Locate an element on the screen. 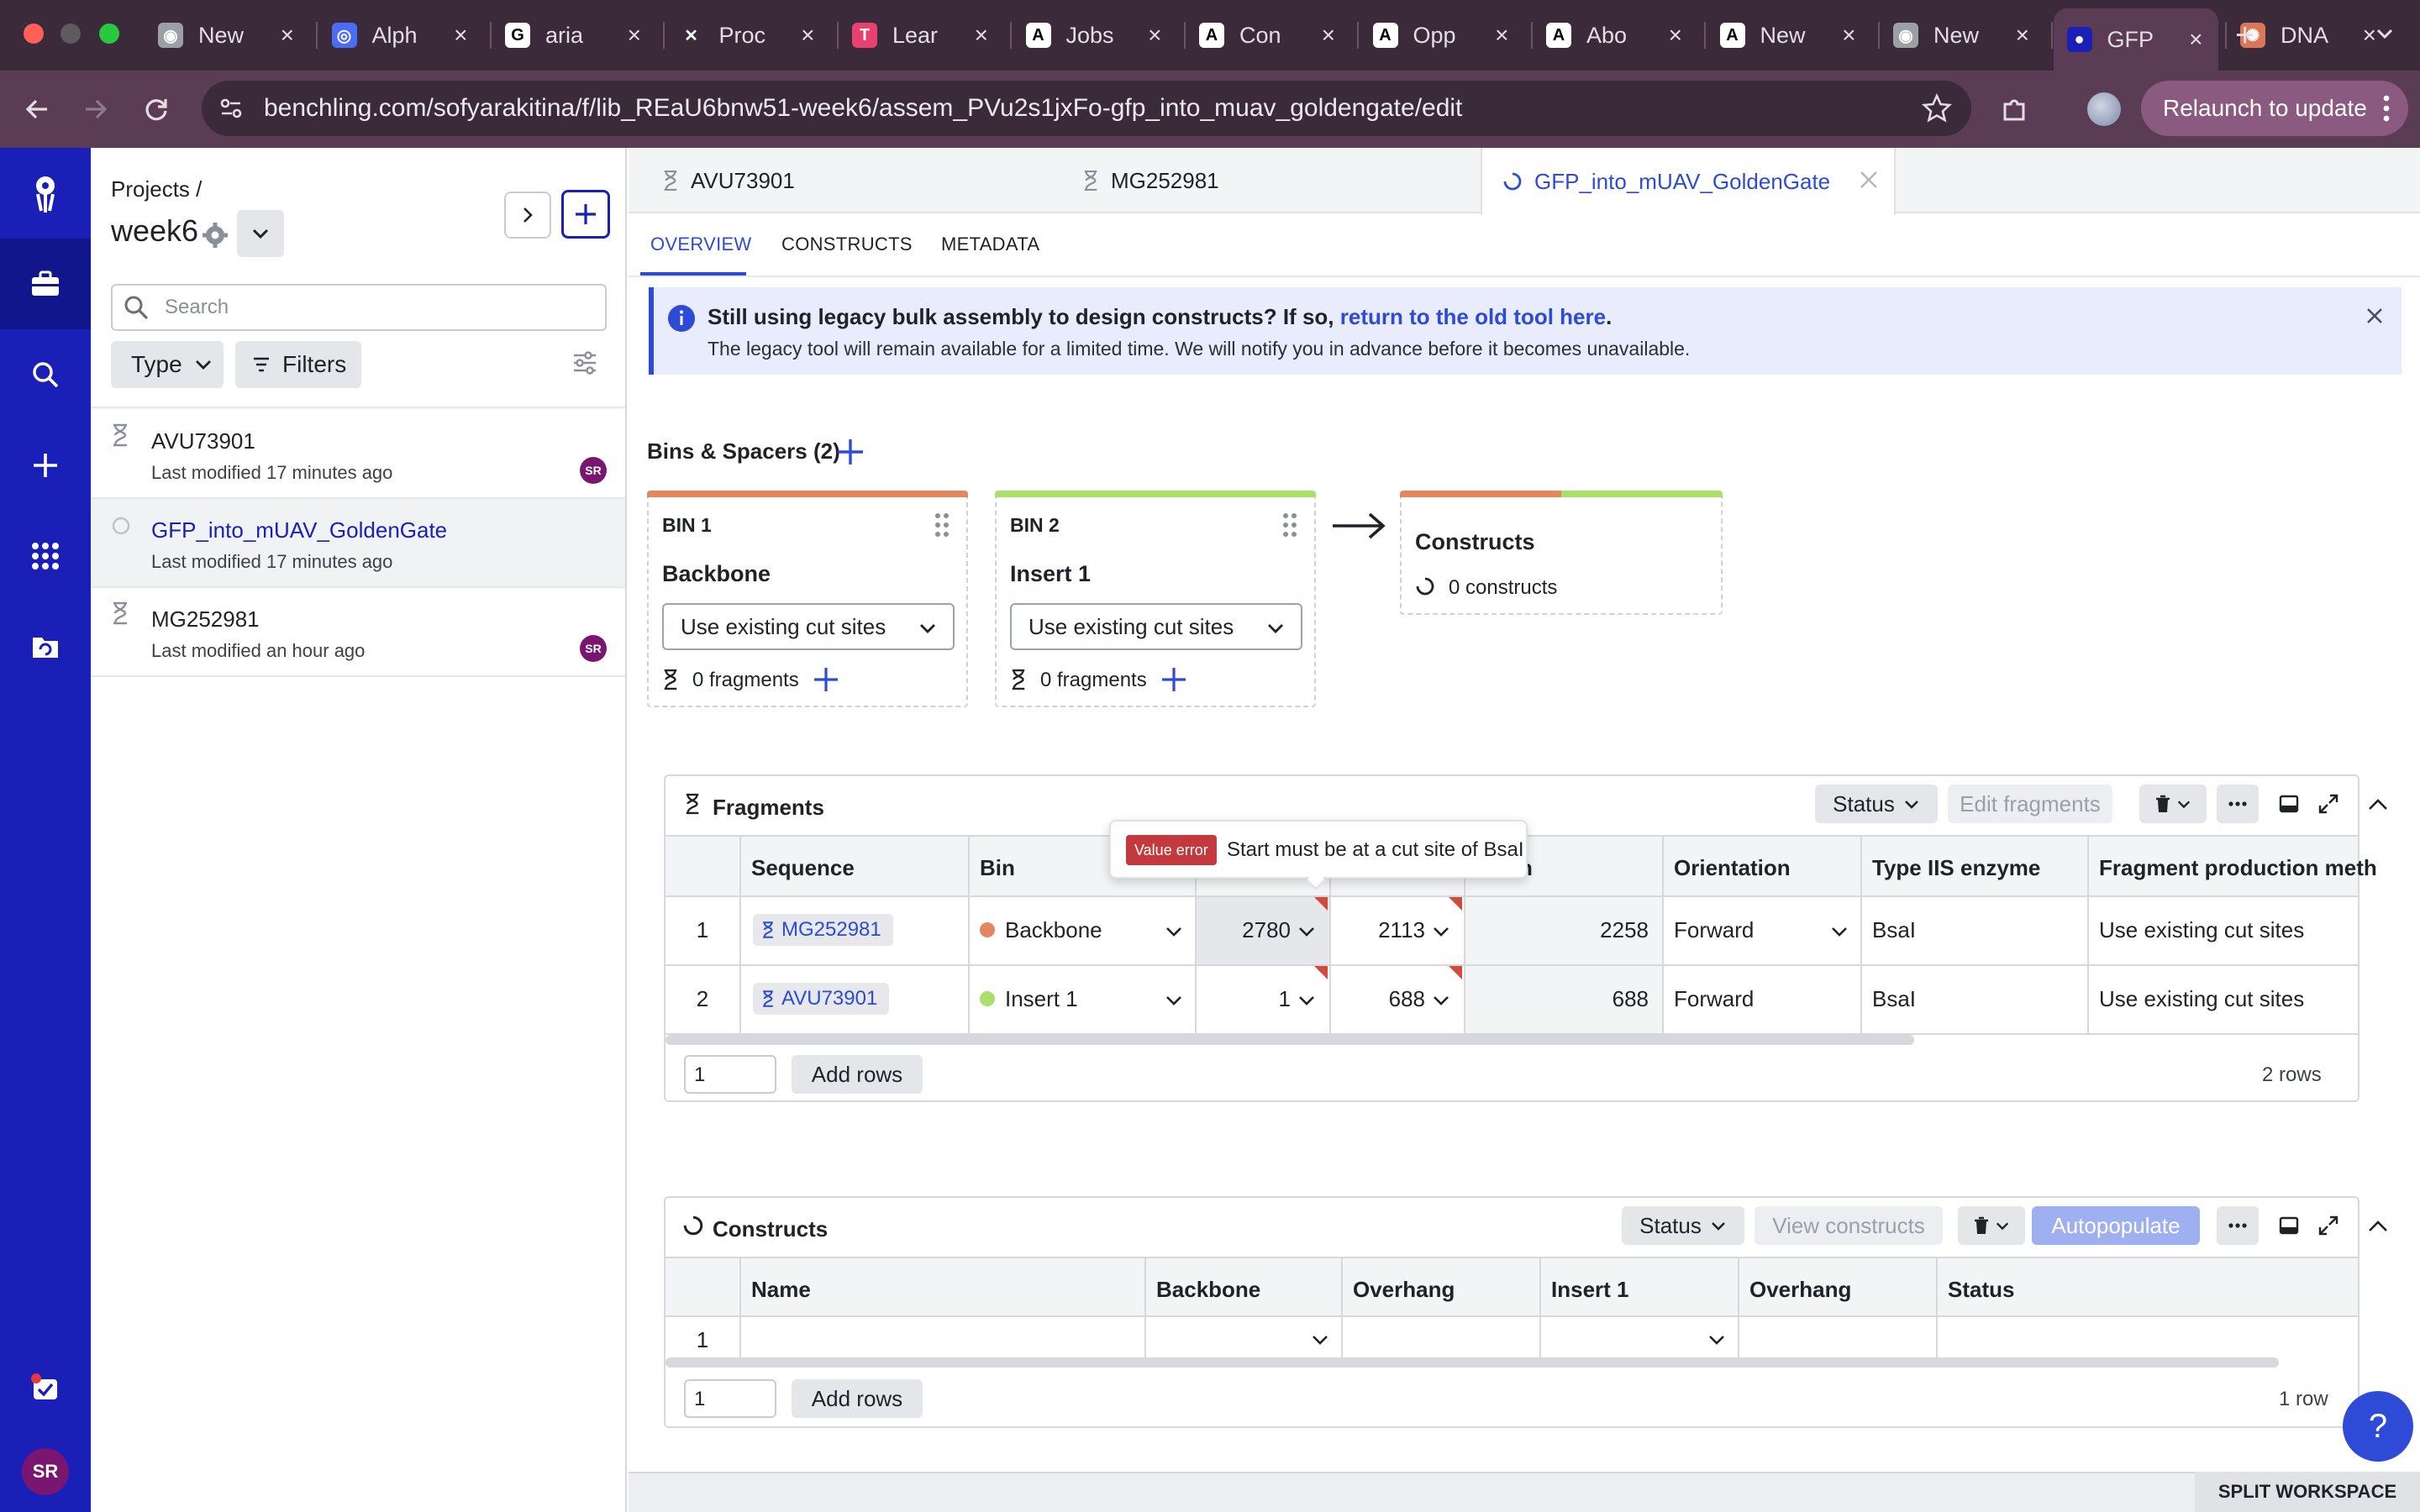 The image size is (2420, 1512). project-dropdown-button is located at coordinates (261, 233).